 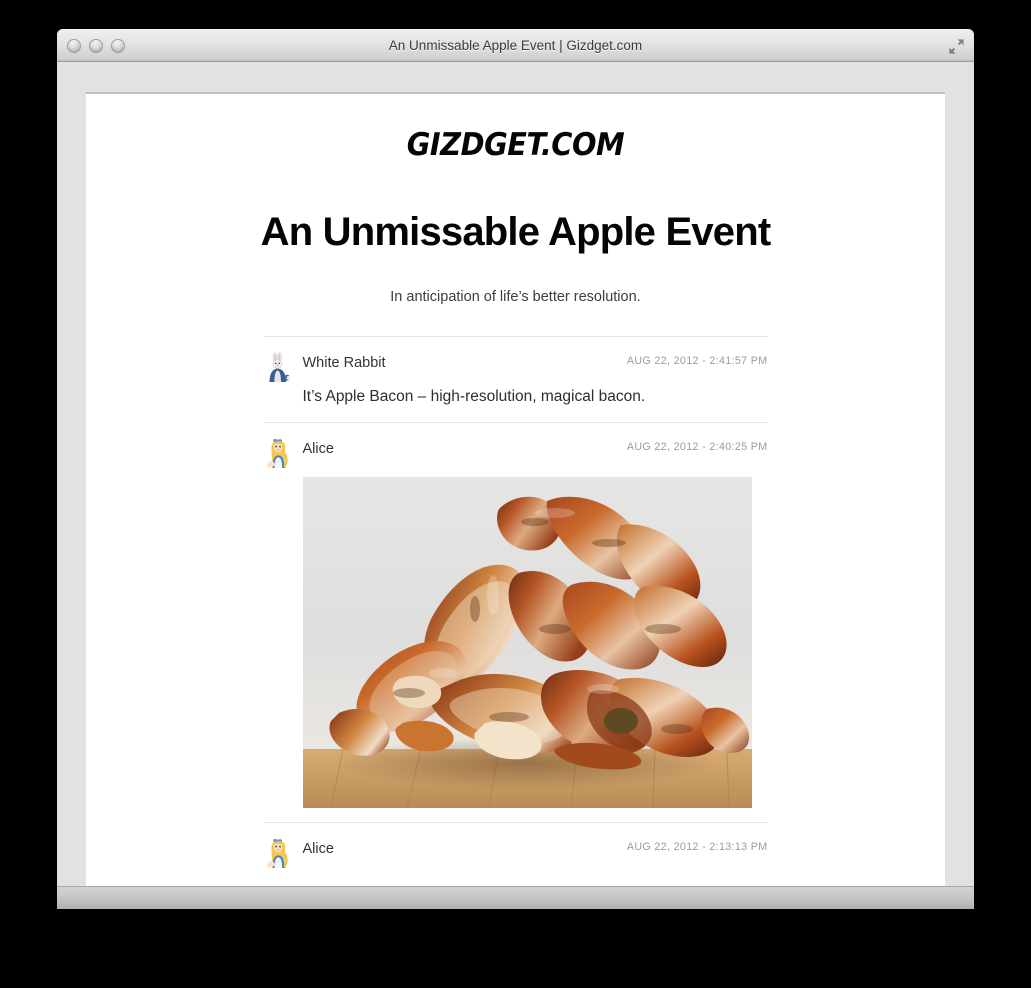 What do you see at coordinates (515, 145) in the screenshot?
I see `site-logo: GIZDGET.COM` at bounding box center [515, 145].